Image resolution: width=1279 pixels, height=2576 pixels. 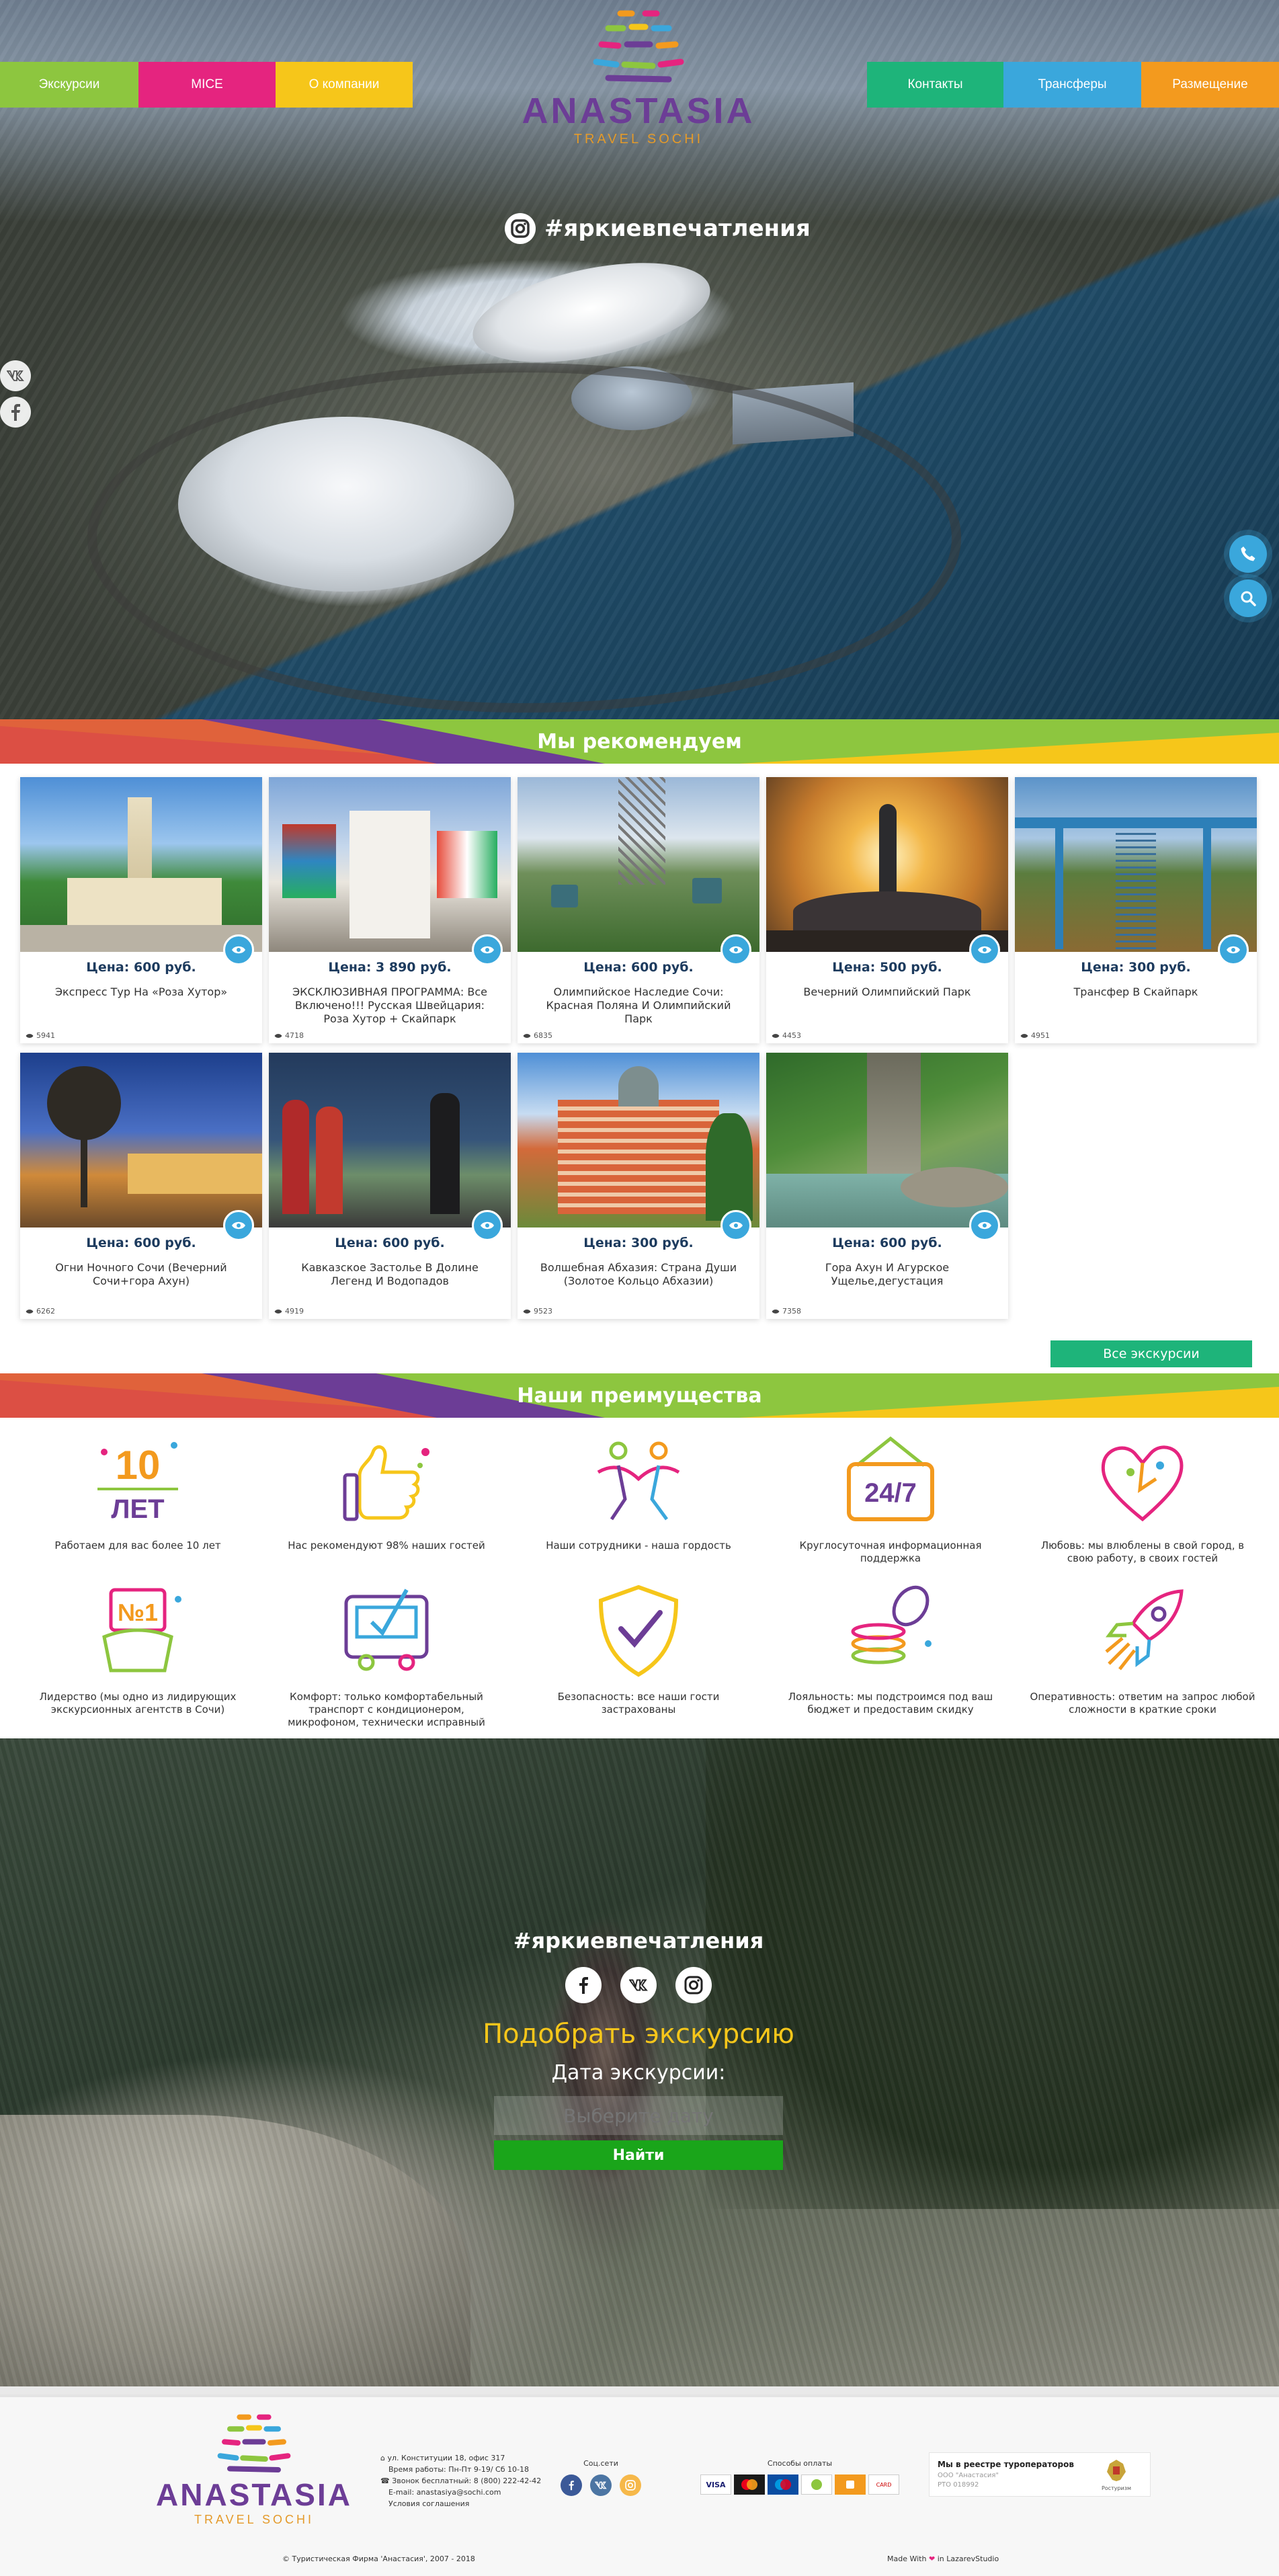 I want to click on tour-views: 4919, so click(x=289, y=1311).